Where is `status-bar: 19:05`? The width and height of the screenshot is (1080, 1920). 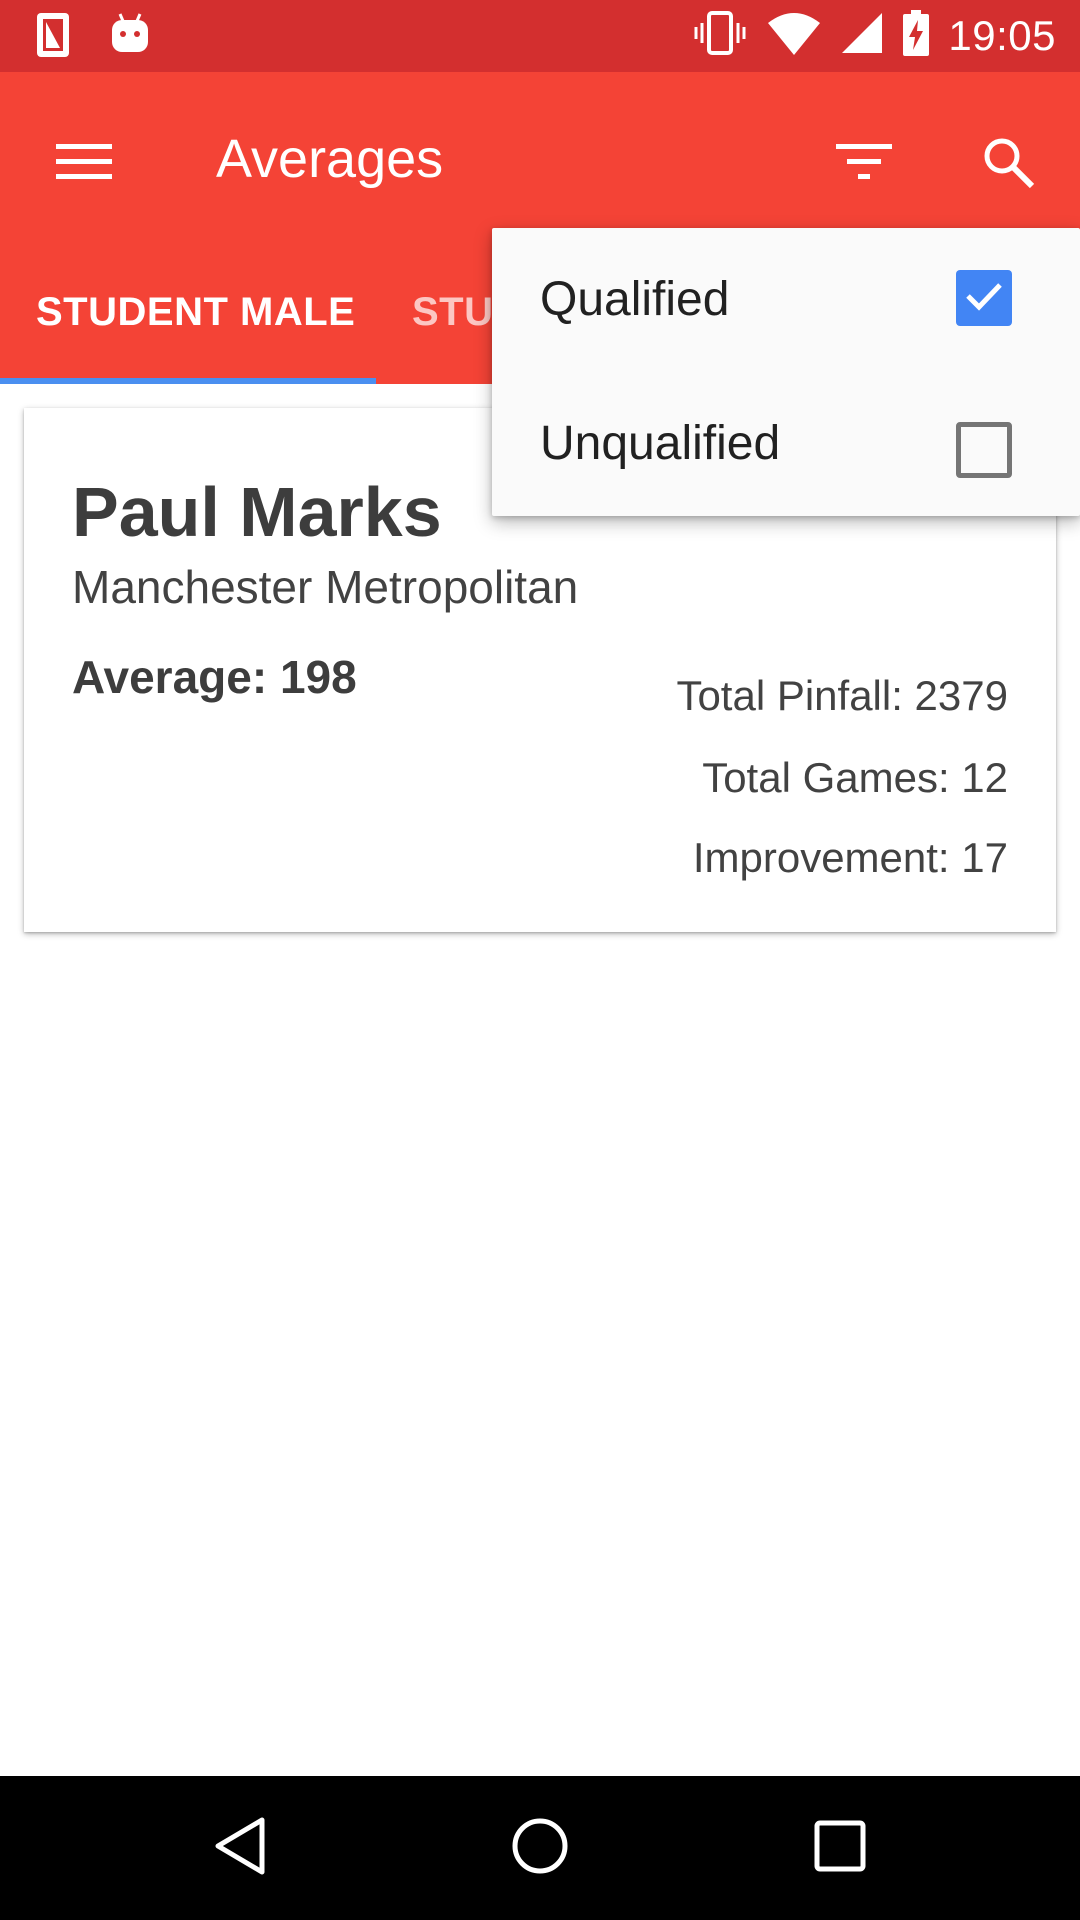
status-bar: 19:05 is located at coordinates (540, 36).